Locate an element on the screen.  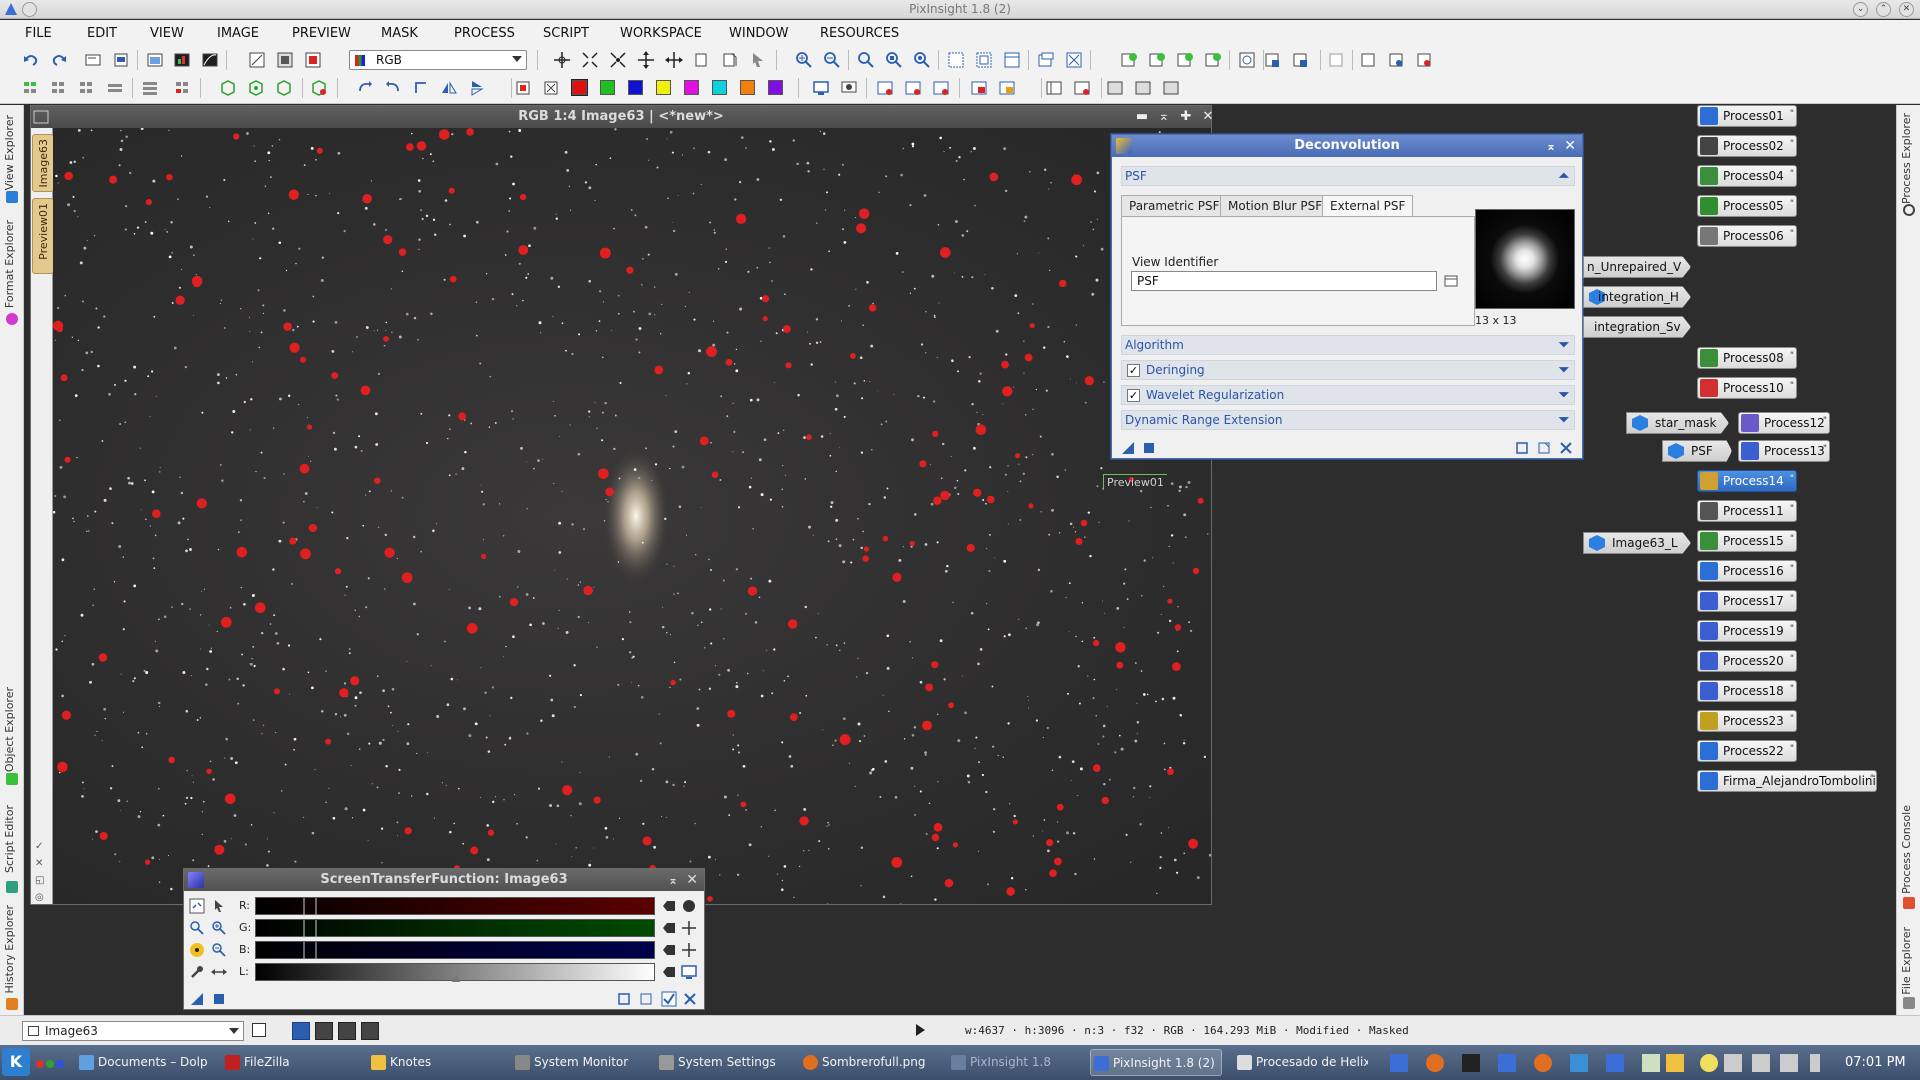
link-channels-icon is located at coordinates (197, 906).